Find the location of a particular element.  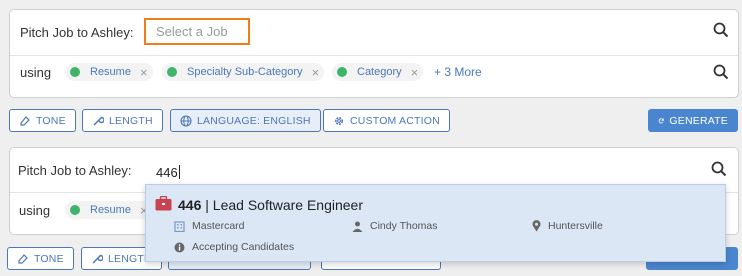

location-name: Huntersville is located at coordinates (575, 226).